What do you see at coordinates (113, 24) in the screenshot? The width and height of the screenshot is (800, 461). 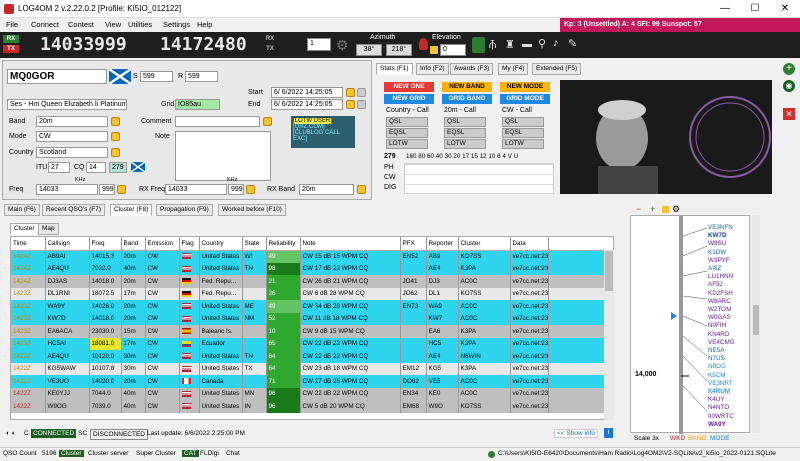 I see `menu-view: View` at bounding box center [113, 24].